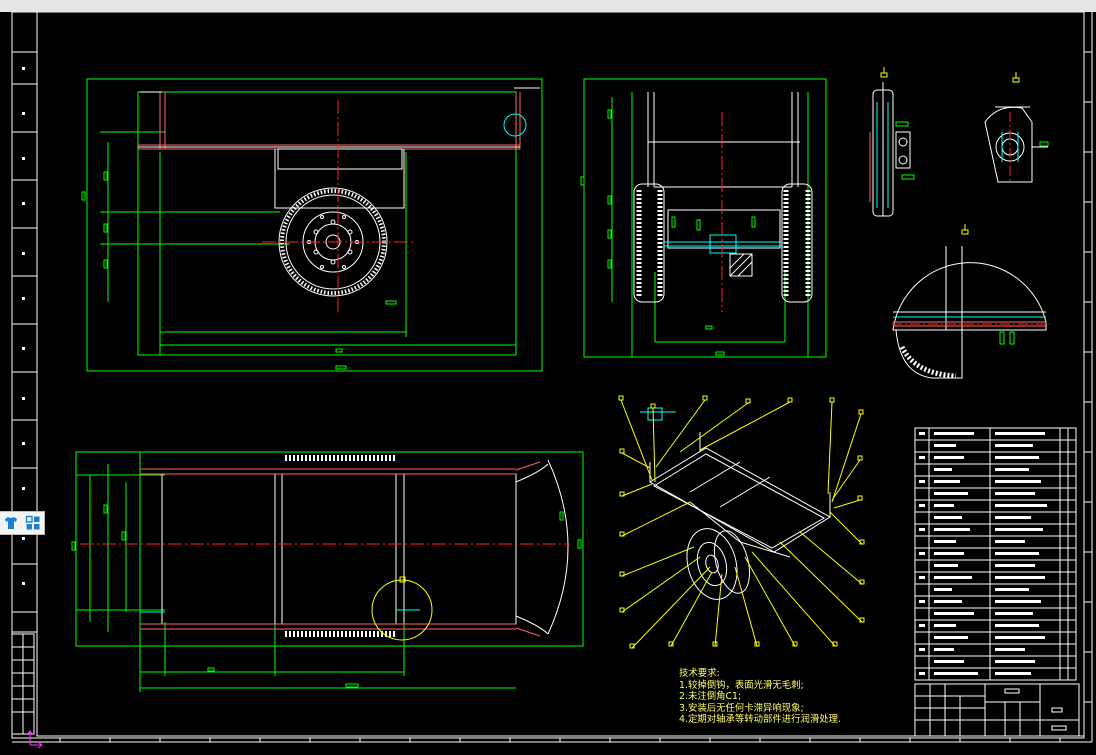 The image size is (1096, 755). Describe the element at coordinates (710, 696) in the screenshot. I see `note-line: 2.未注倒角C1;` at that location.